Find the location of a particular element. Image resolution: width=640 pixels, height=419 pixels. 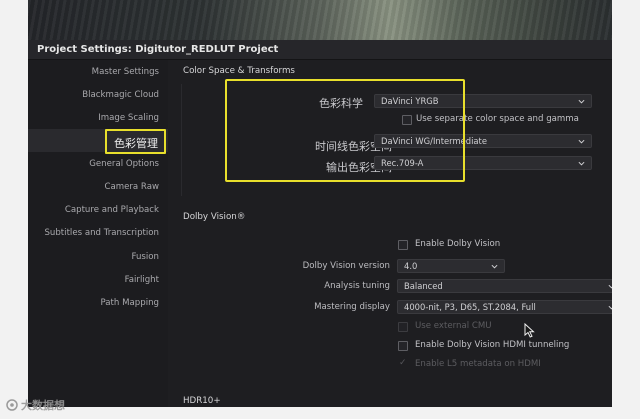

l5-metadata-label: Enable L5 metadata on HDMI is located at coordinates (478, 364).